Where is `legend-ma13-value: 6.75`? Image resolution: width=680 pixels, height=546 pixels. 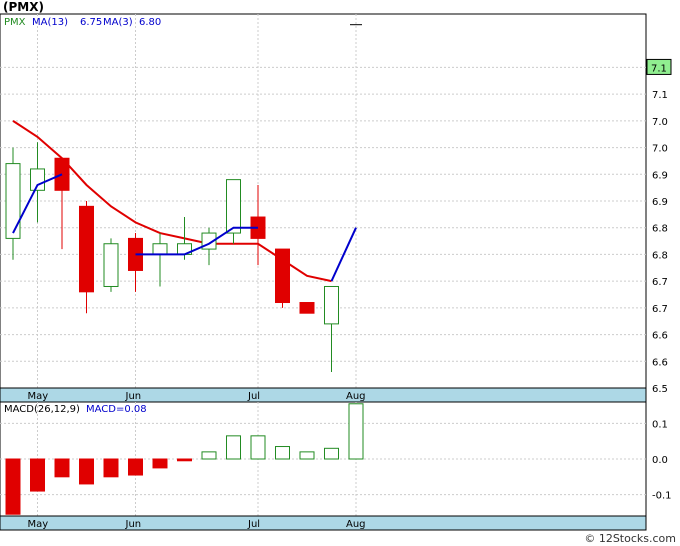
legend-ma13-value: 6.75 is located at coordinates (91, 22).